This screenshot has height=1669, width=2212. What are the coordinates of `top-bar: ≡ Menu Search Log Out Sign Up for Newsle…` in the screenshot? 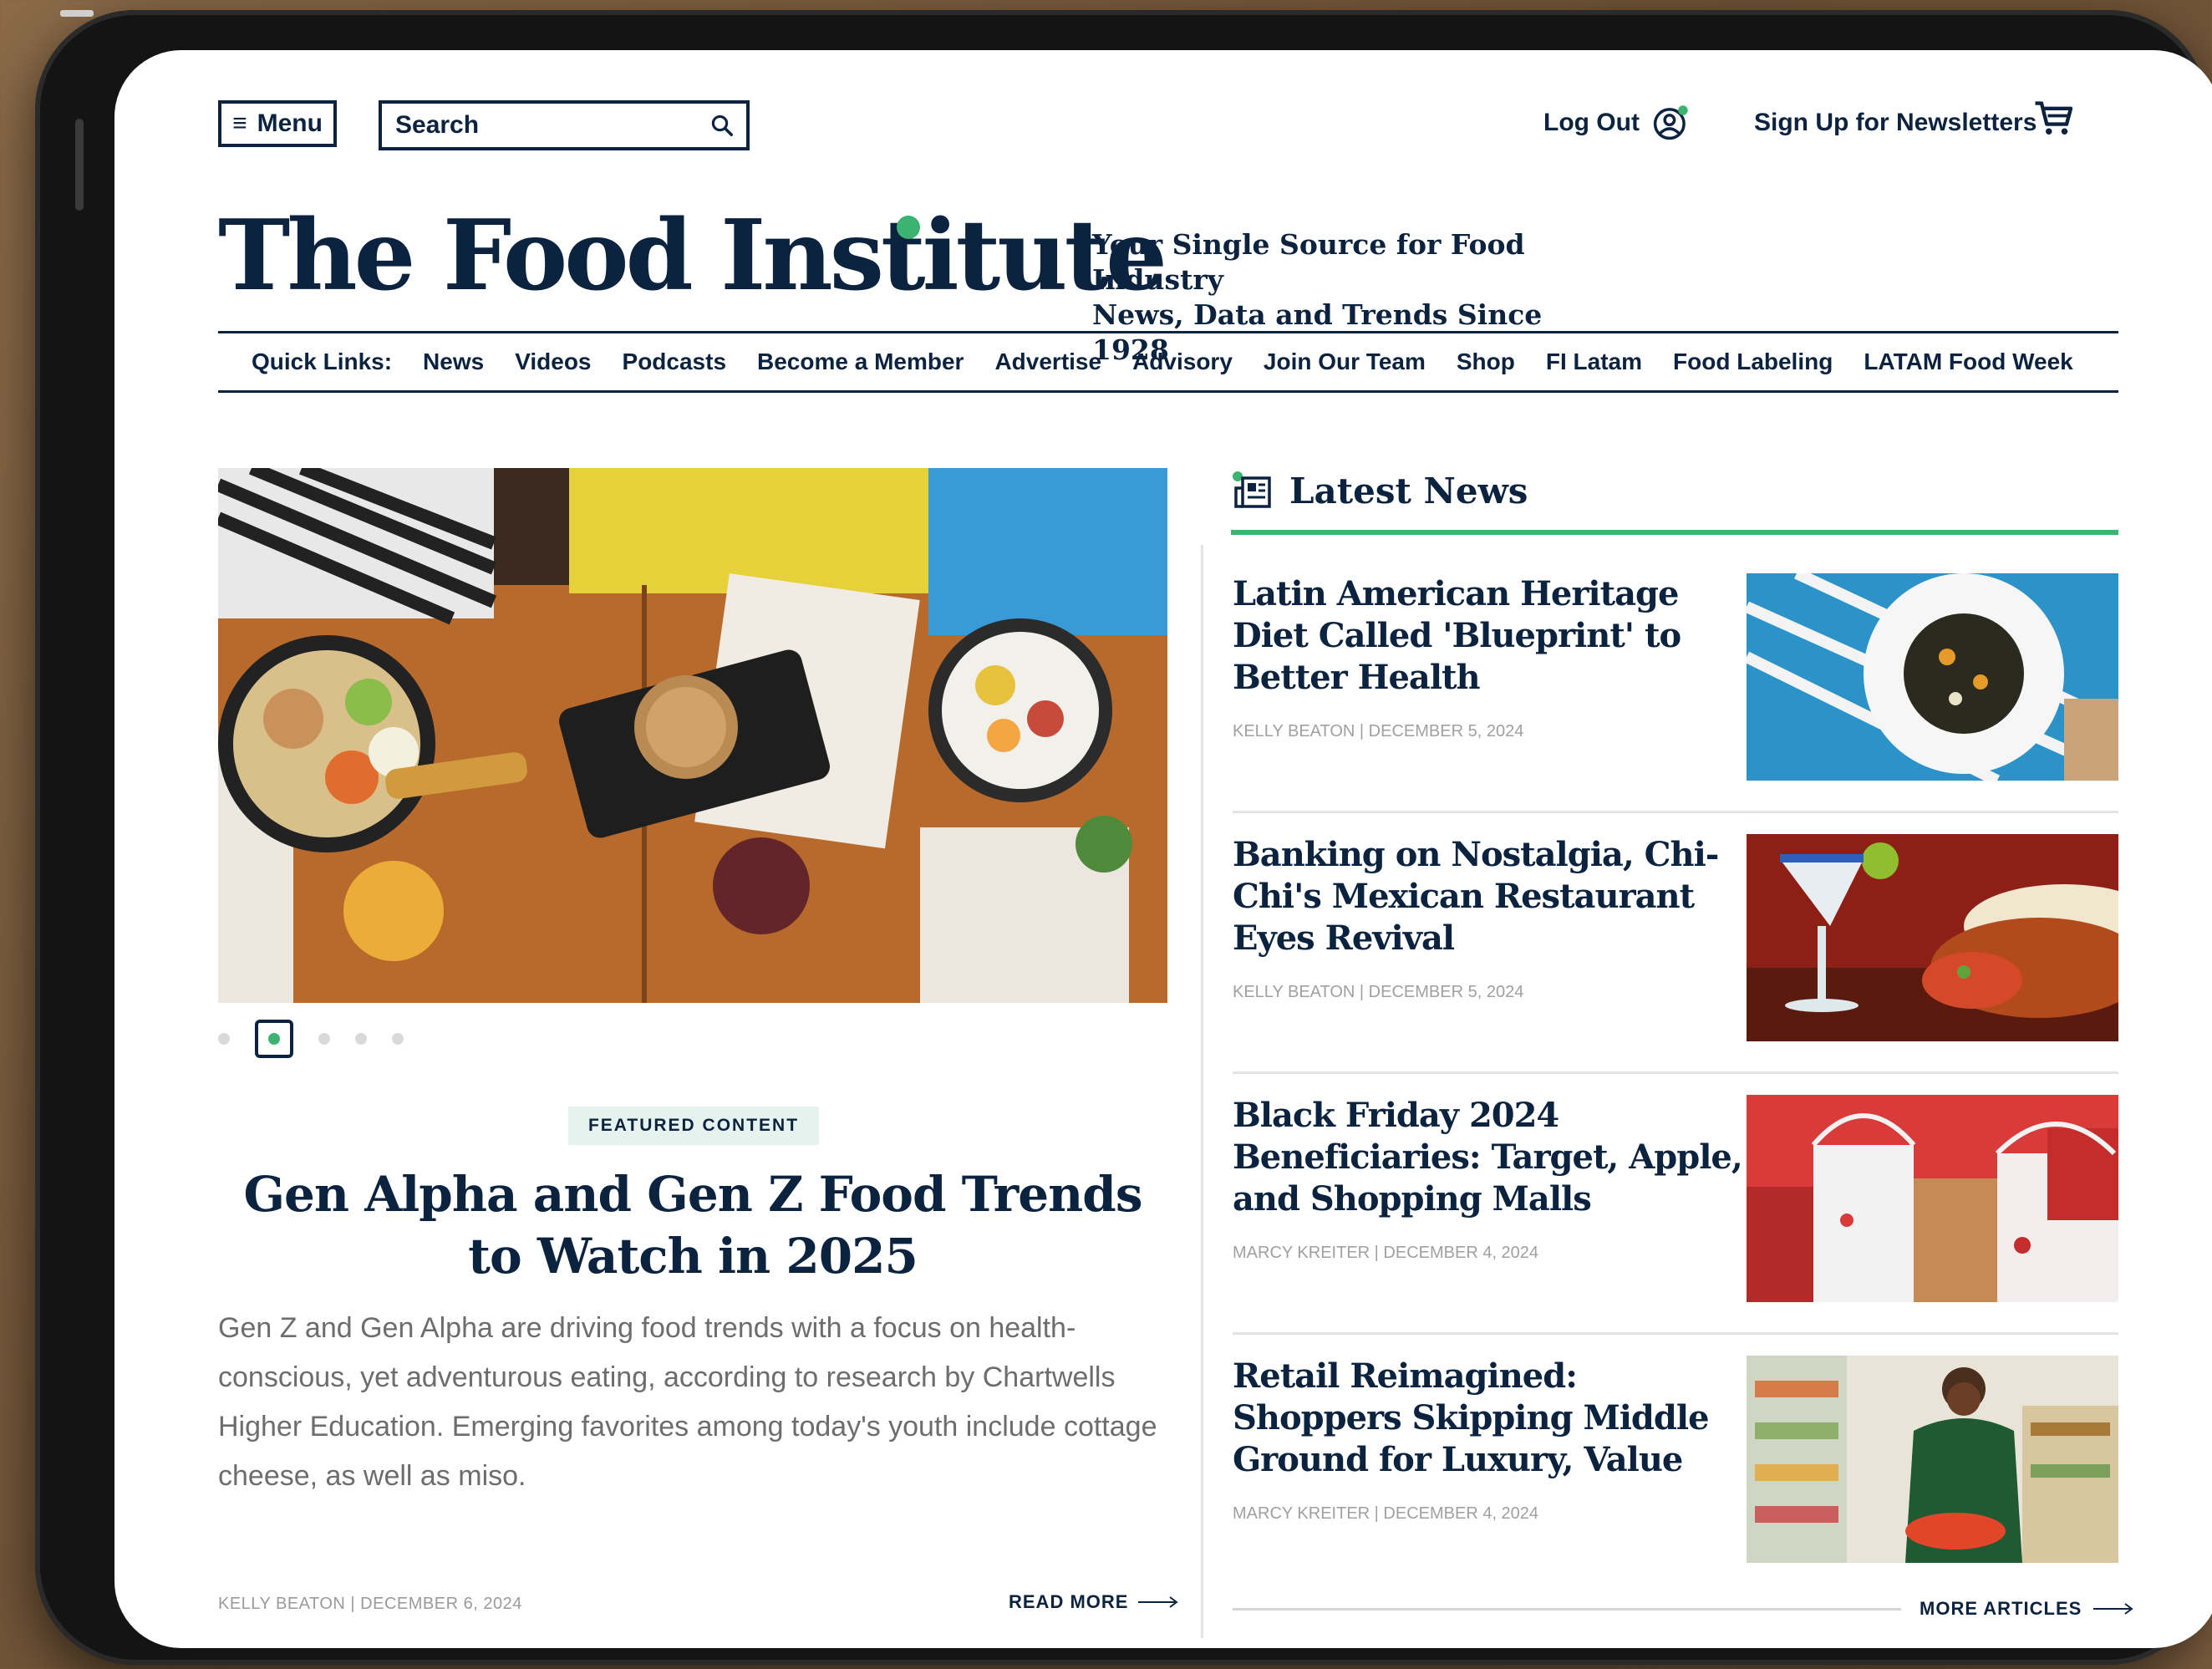 It's located at (1163, 117).